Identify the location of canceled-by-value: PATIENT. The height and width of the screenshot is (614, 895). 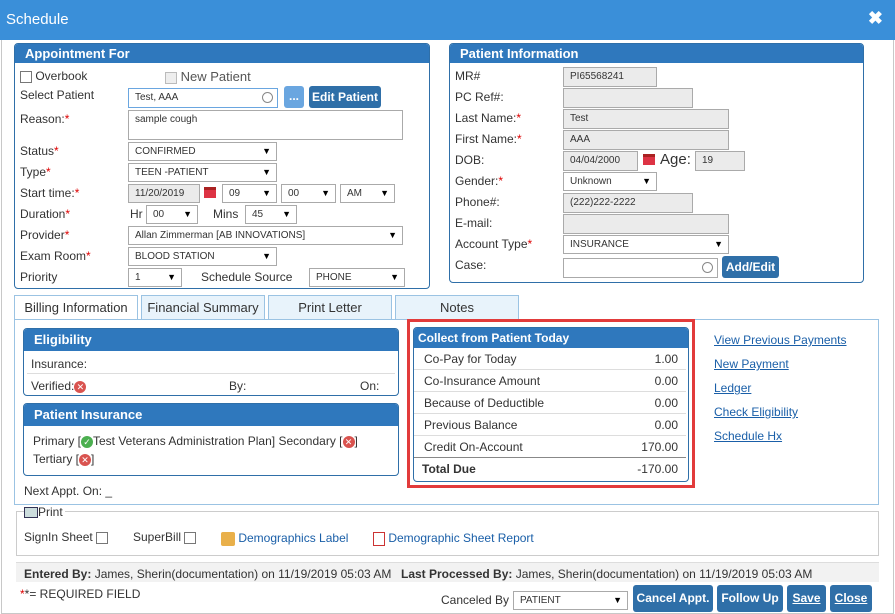
(540, 600).